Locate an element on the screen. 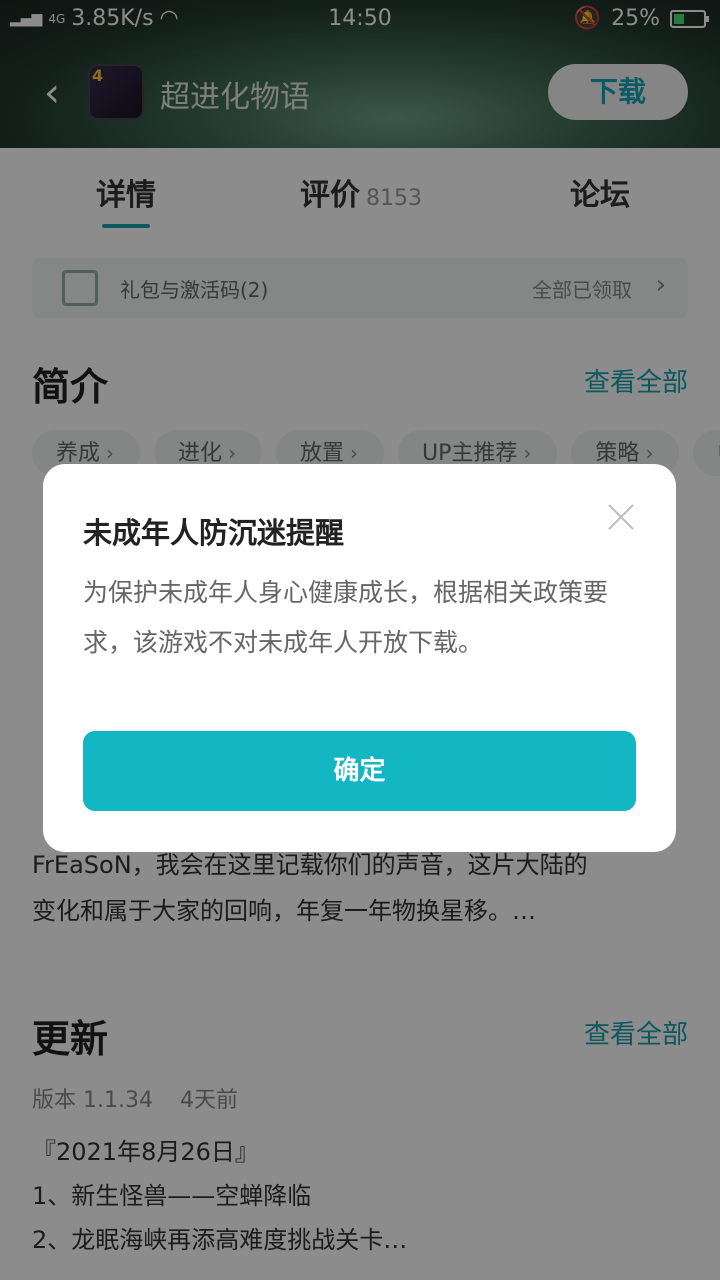  confirm-button: 确定 is located at coordinates (359, 771).